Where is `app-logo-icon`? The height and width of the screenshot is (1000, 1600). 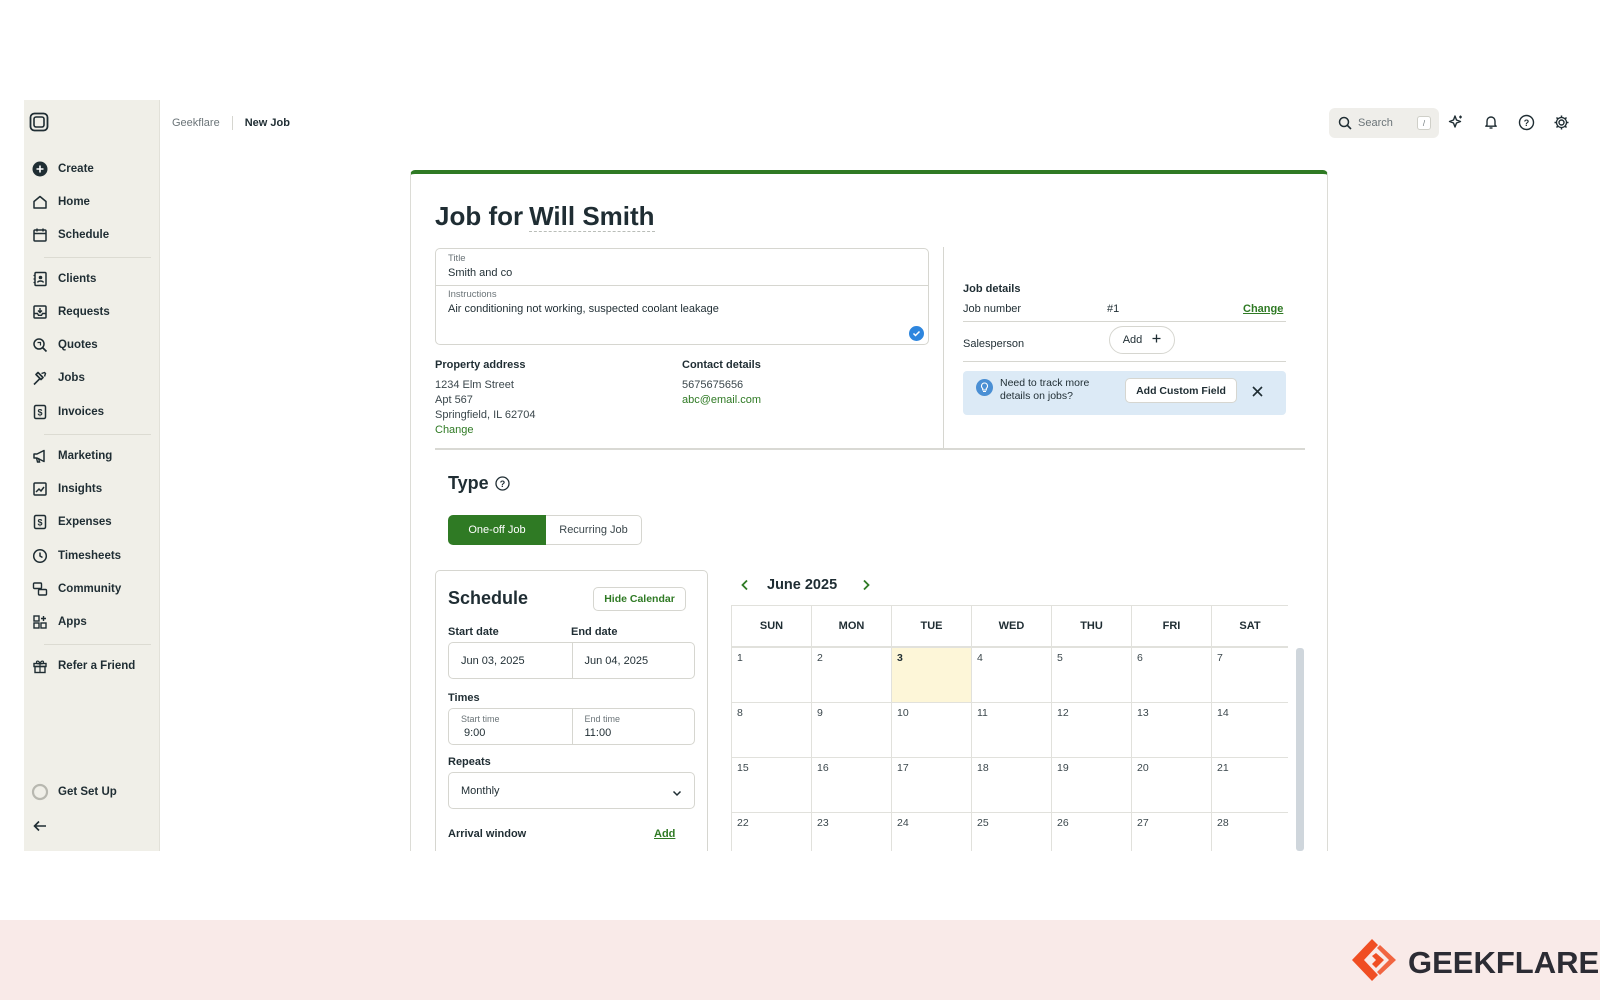 app-logo-icon is located at coordinates (39, 122).